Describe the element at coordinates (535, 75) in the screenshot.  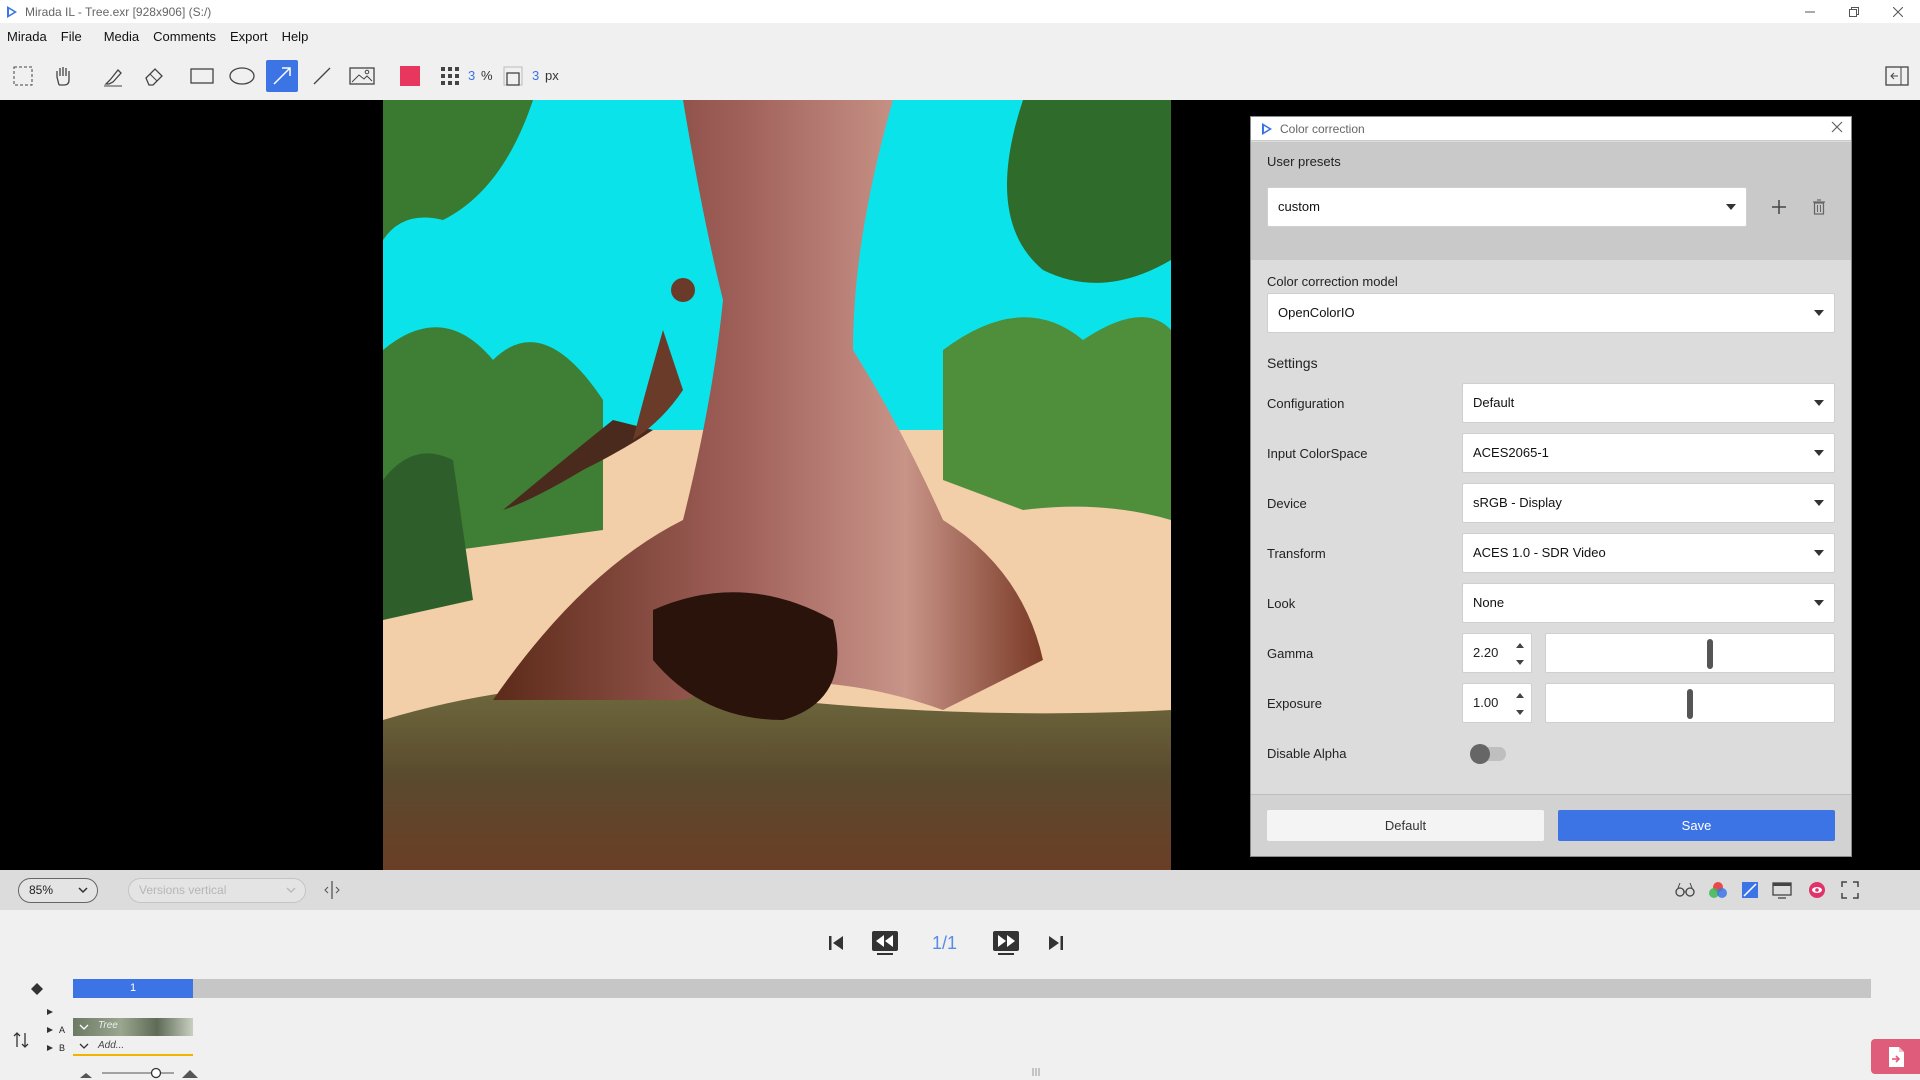
I see `stroke-size-value: 3` at that location.